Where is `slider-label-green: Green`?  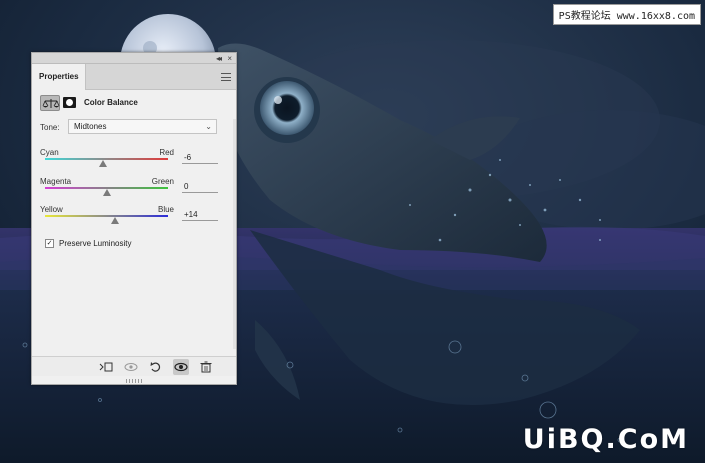
slider-label-green: Green is located at coordinates (162, 181).